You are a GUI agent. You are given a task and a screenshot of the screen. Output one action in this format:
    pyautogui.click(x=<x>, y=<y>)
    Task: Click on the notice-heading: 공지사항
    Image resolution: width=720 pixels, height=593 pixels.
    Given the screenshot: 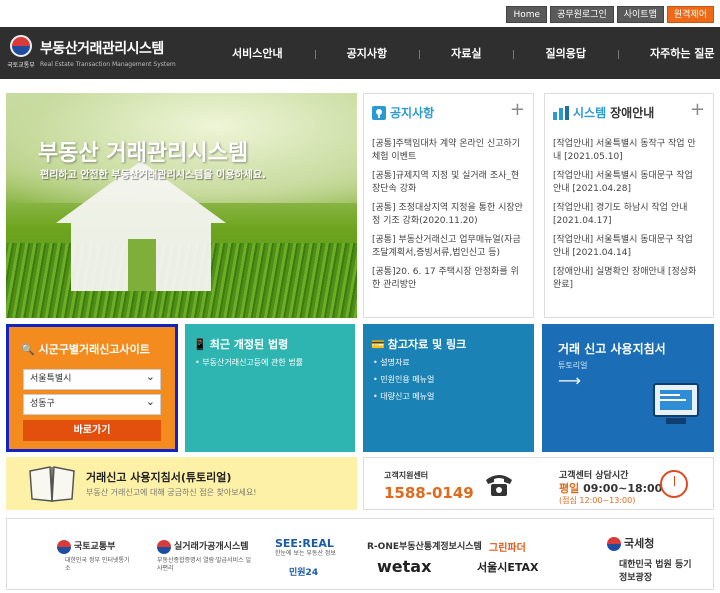 What is the action you would take?
    pyautogui.click(x=403, y=112)
    